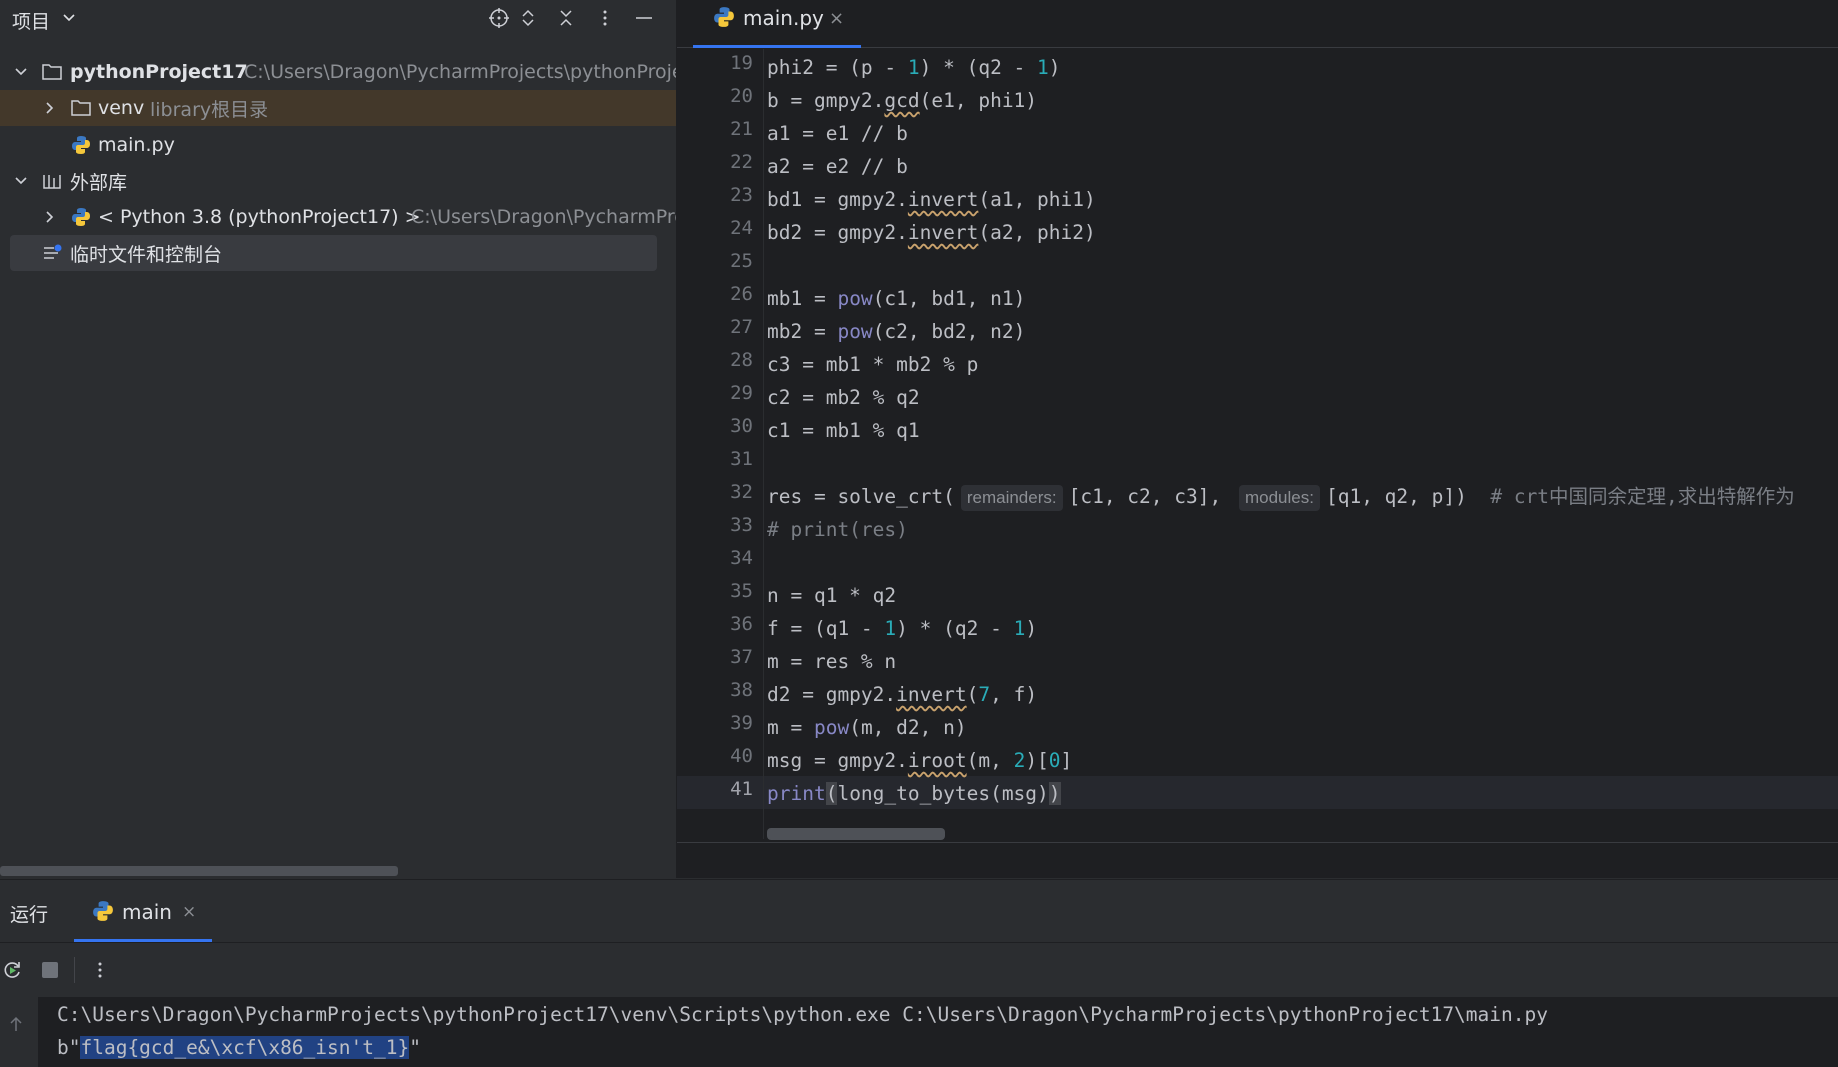 The image size is (1838, 1067). Describe the element at coordinates (338, 181) in the screenshot. I see `tree-item-external-libraries: 外部库` at that location.